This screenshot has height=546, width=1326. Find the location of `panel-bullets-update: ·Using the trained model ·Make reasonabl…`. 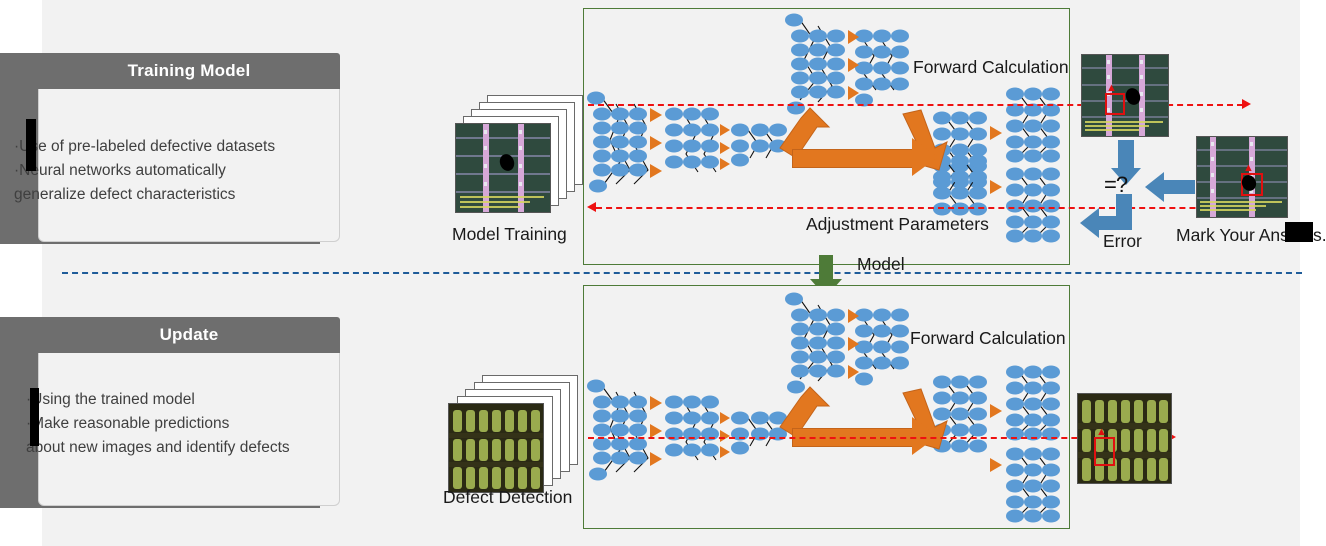

panel-bullets-update: ·Using the trained model ·Make reasonabl… is located at coordinates (158, 424).